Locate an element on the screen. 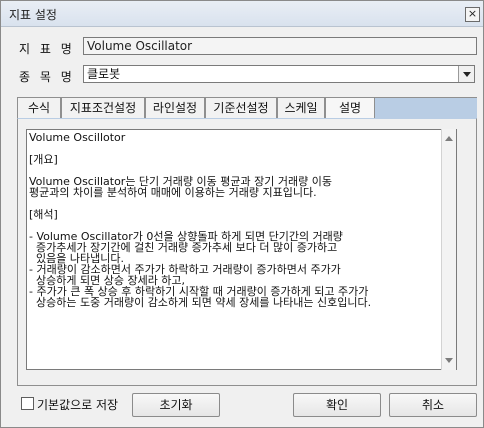 Image resolution: width=484 pixels, height=428 pixels. tab-description: 설명 is located at coordinates (350, 108).